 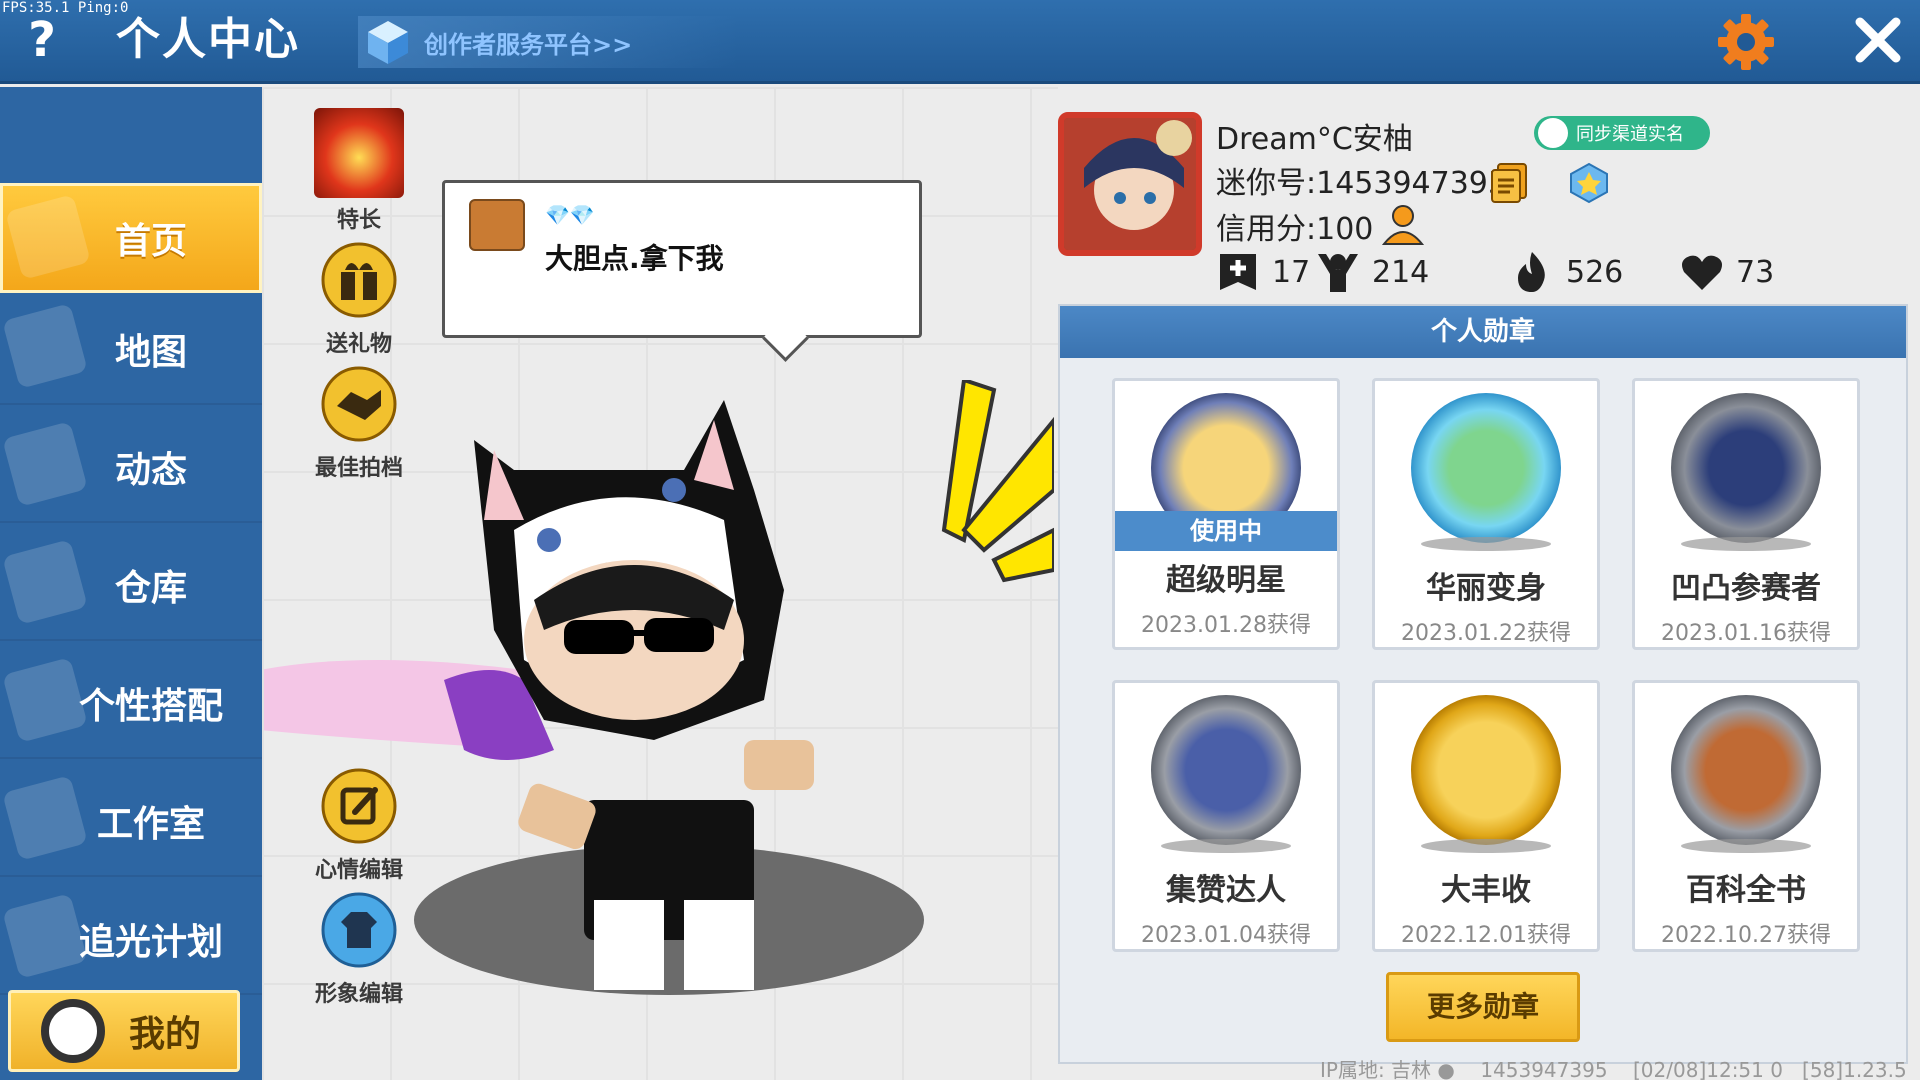 What do you see at coordinates (42, 40) in the screenshot?
I see `help-button: ?` at bounding box center [42, 40].